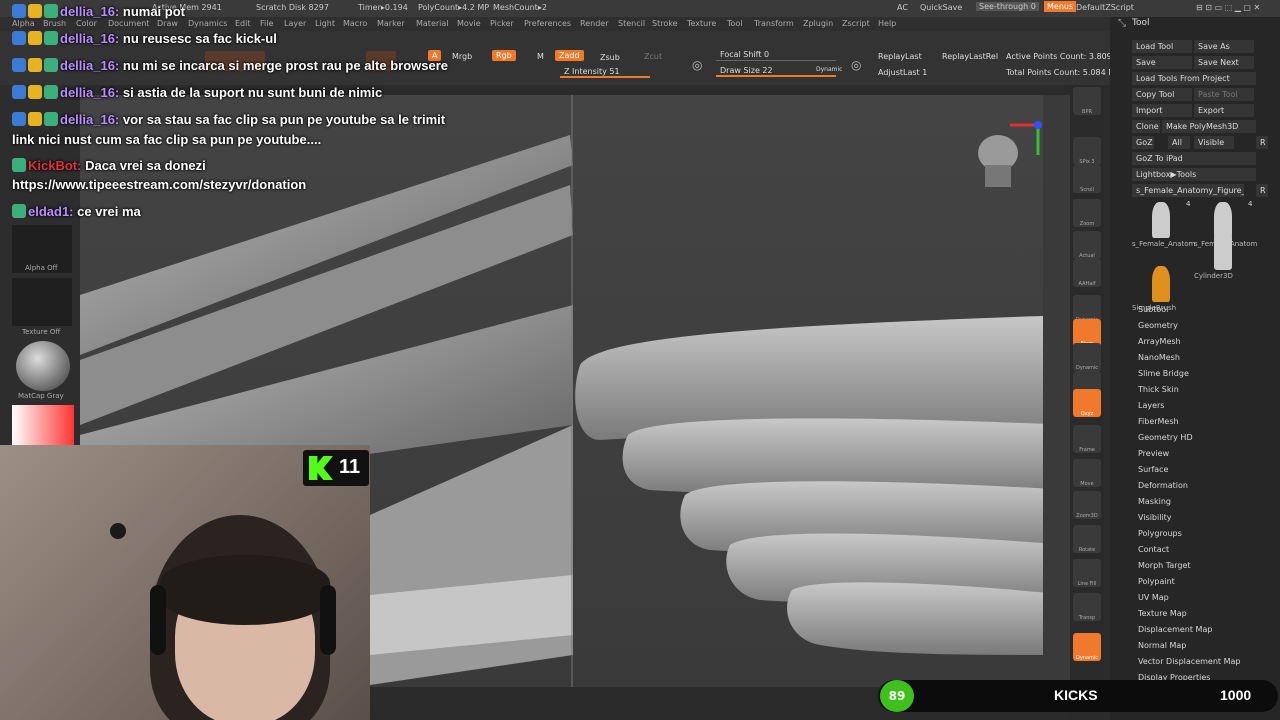  I want to click on shelf-button-dynamic-solo: Dynamic Solo, so click(1087, 647).